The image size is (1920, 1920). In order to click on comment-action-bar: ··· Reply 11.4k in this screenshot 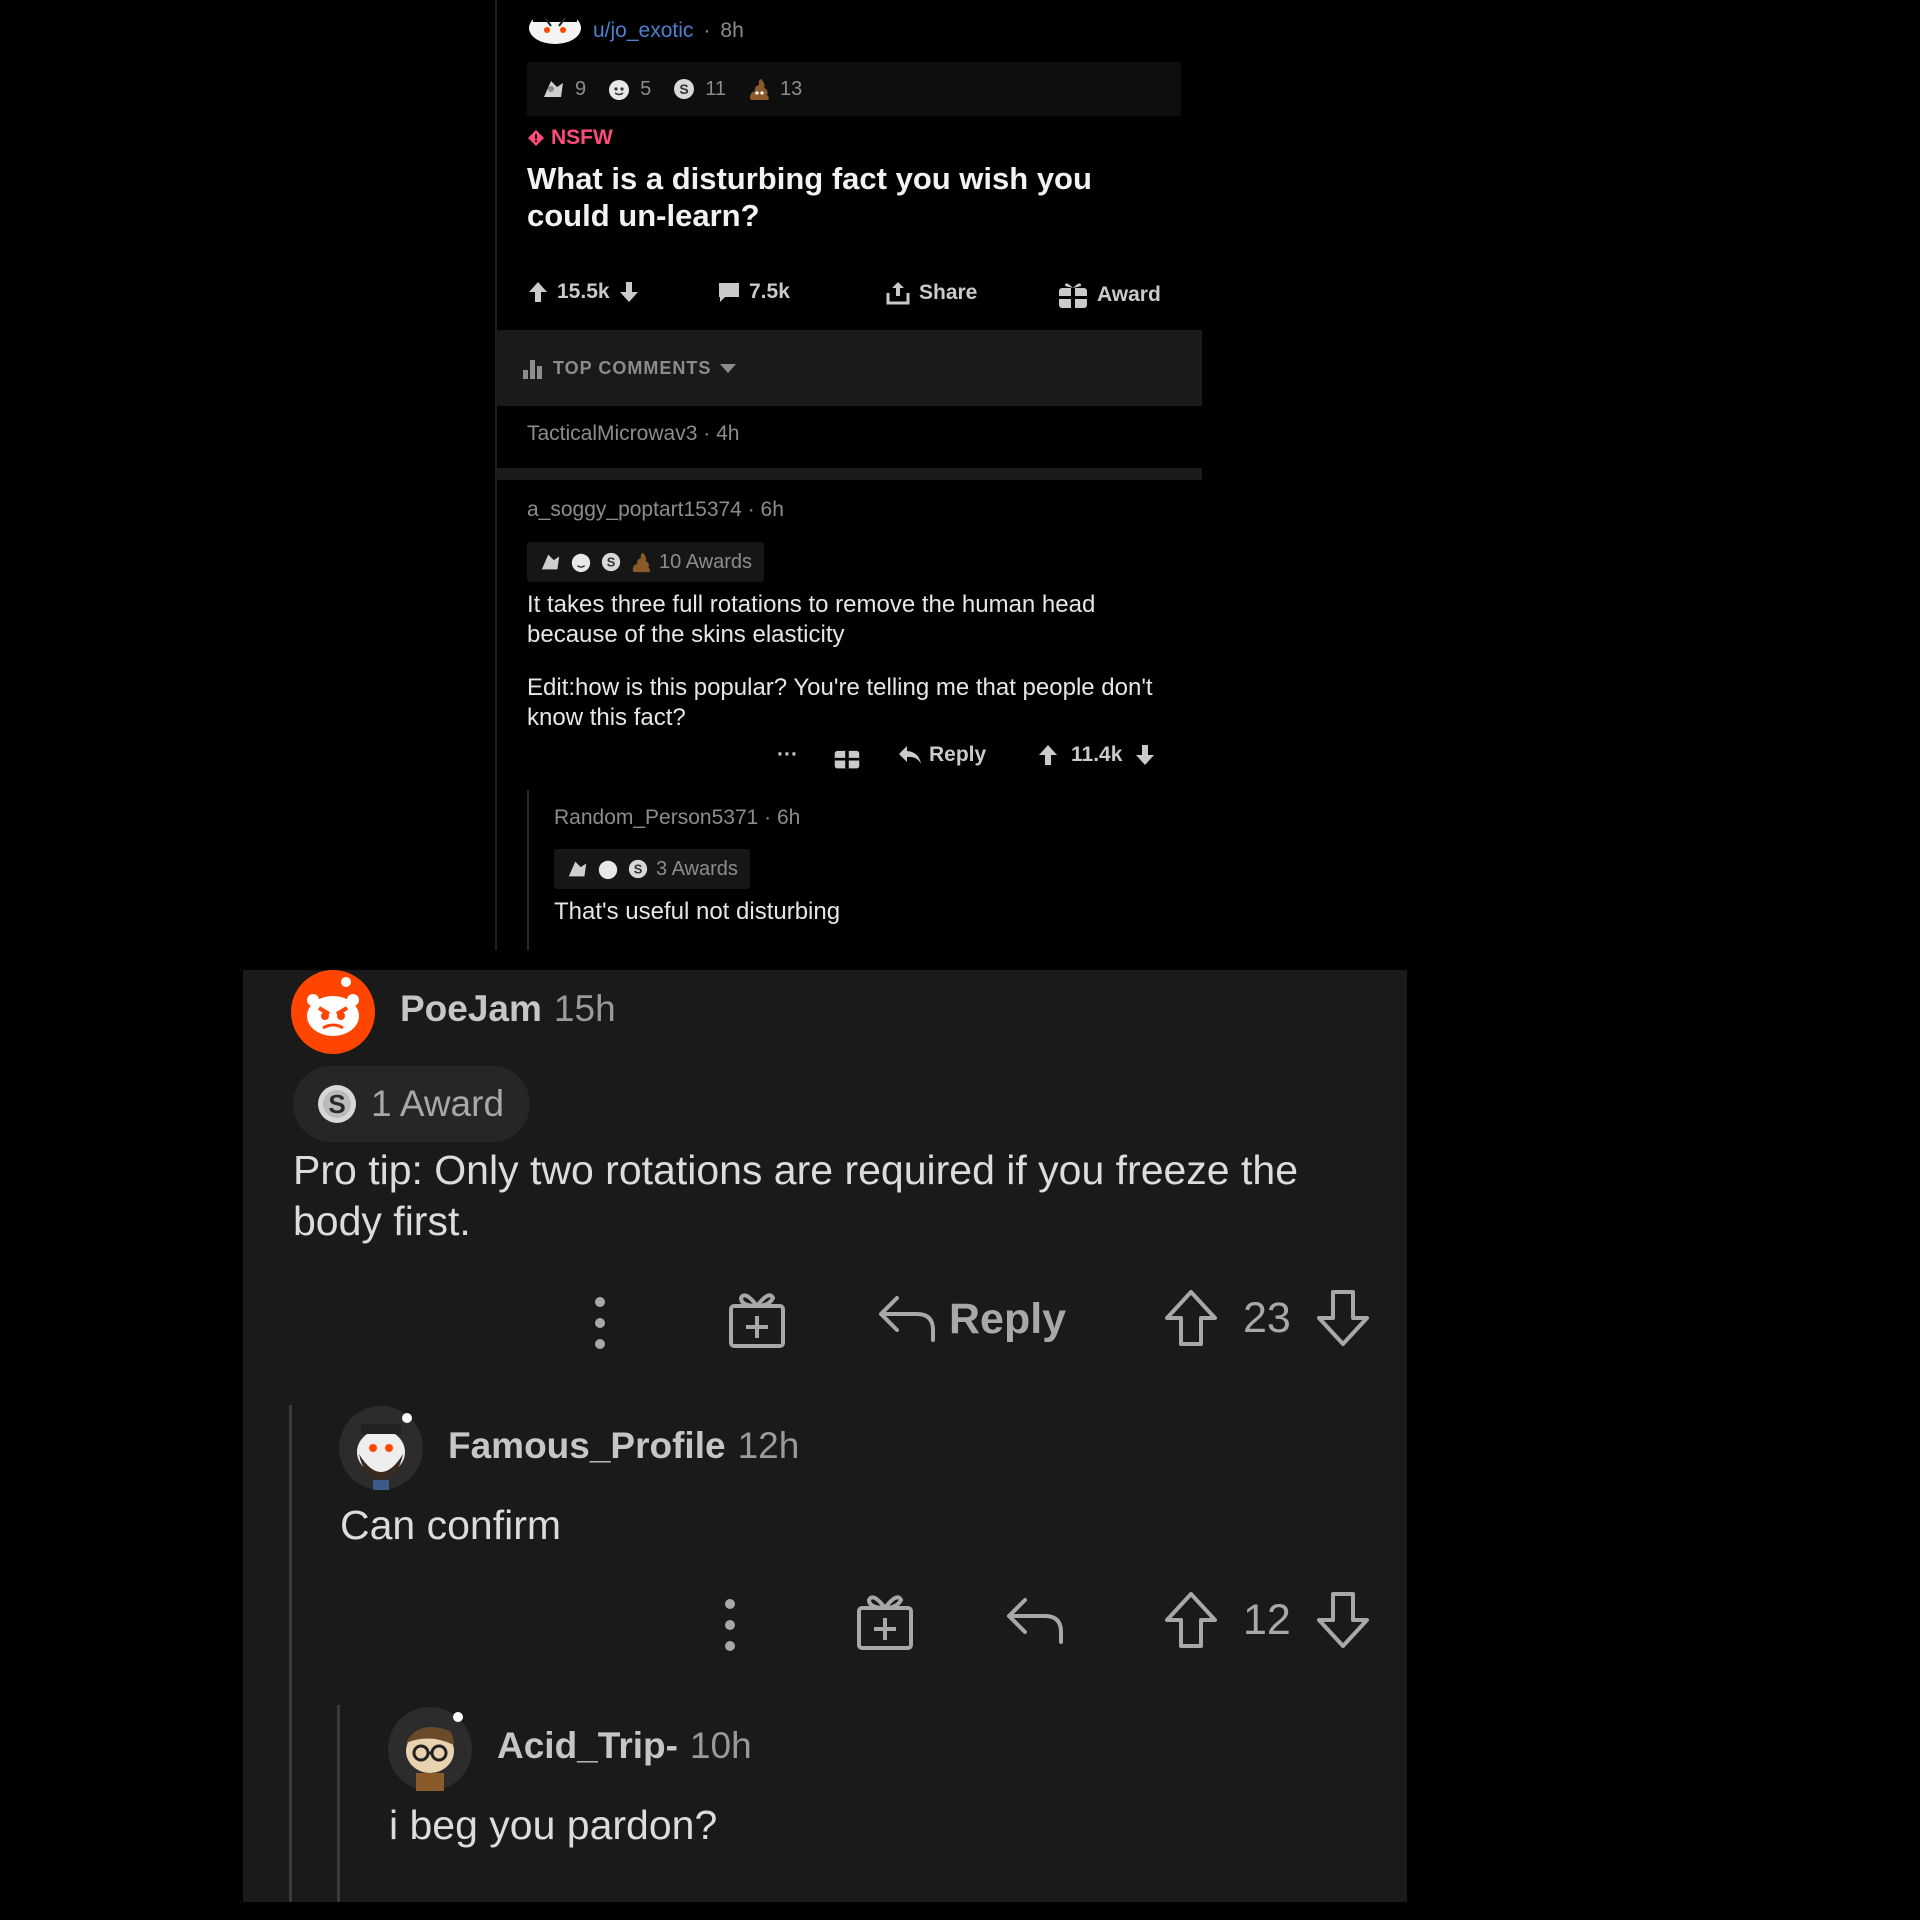, I will do `click(977, 760)`.